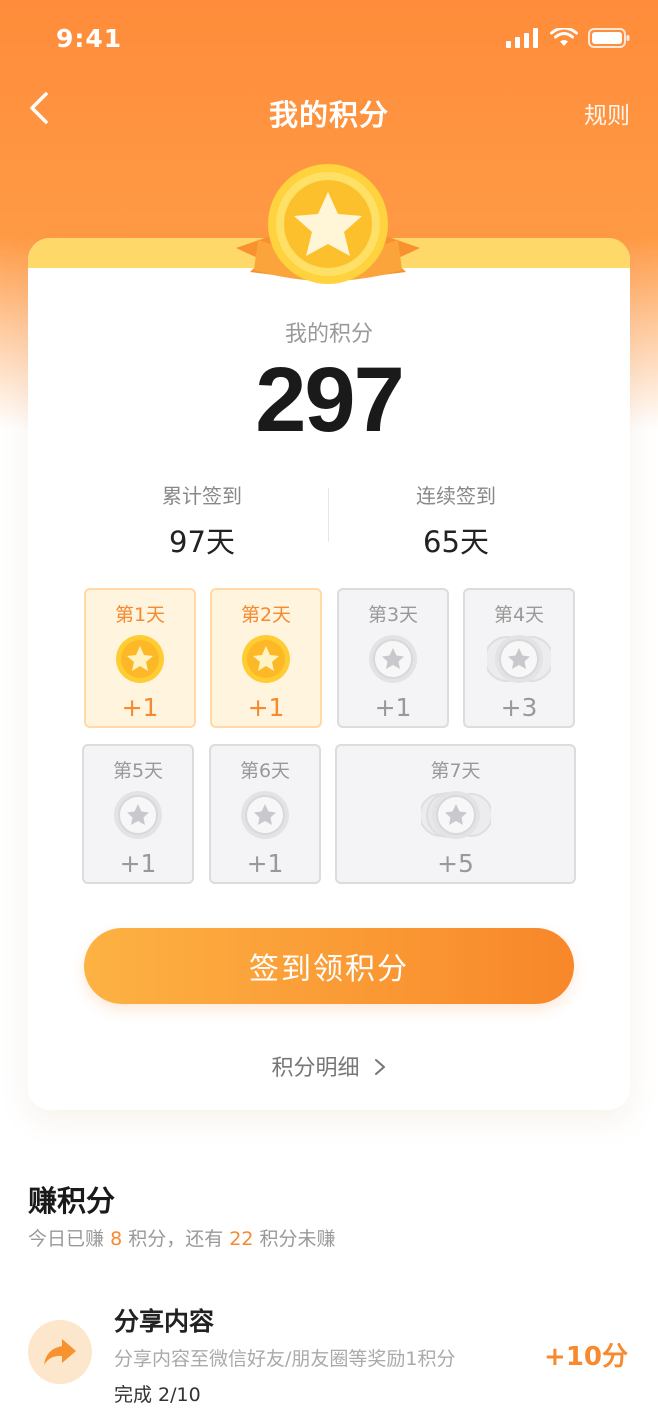  I want to click on total-checkin-stat: 累计签到 97天, so click(202, 520).